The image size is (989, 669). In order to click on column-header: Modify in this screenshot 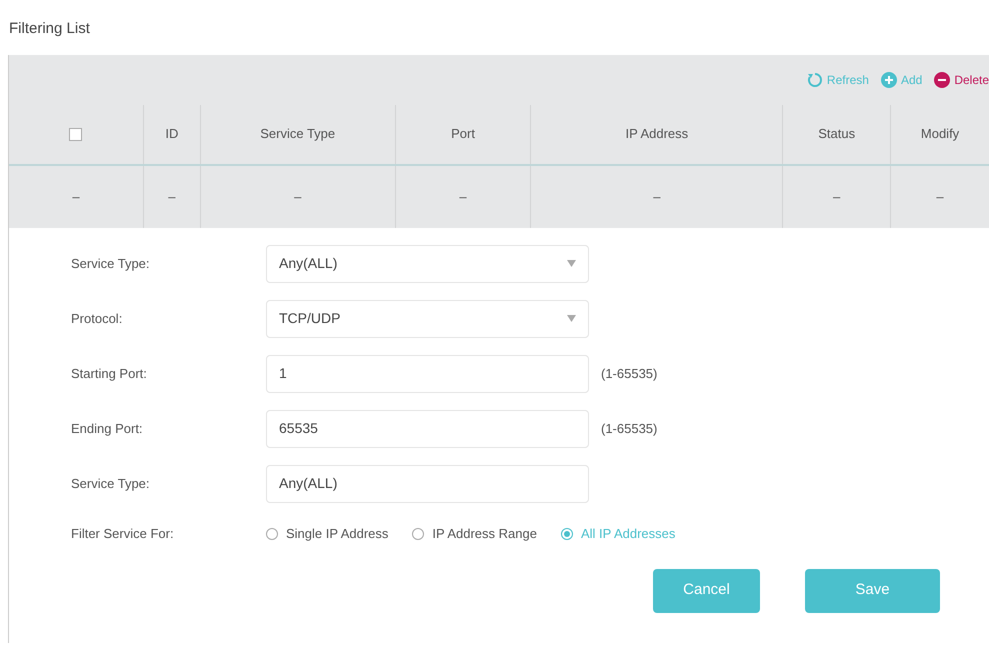, I will do `click(940, 134)`.